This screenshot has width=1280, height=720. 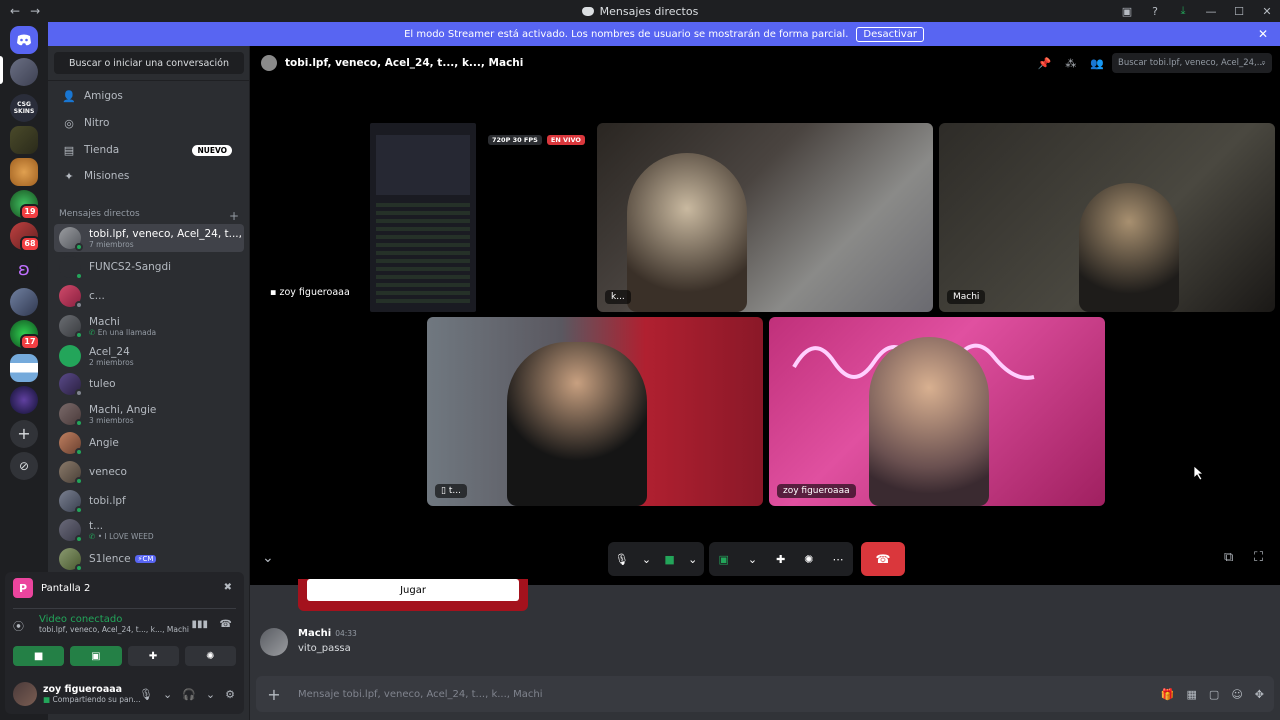 What do you see at coordinates (107, 501) in the screenshot?
I see `dm-name: tobi.lpf` at bounding box center [107, 501].